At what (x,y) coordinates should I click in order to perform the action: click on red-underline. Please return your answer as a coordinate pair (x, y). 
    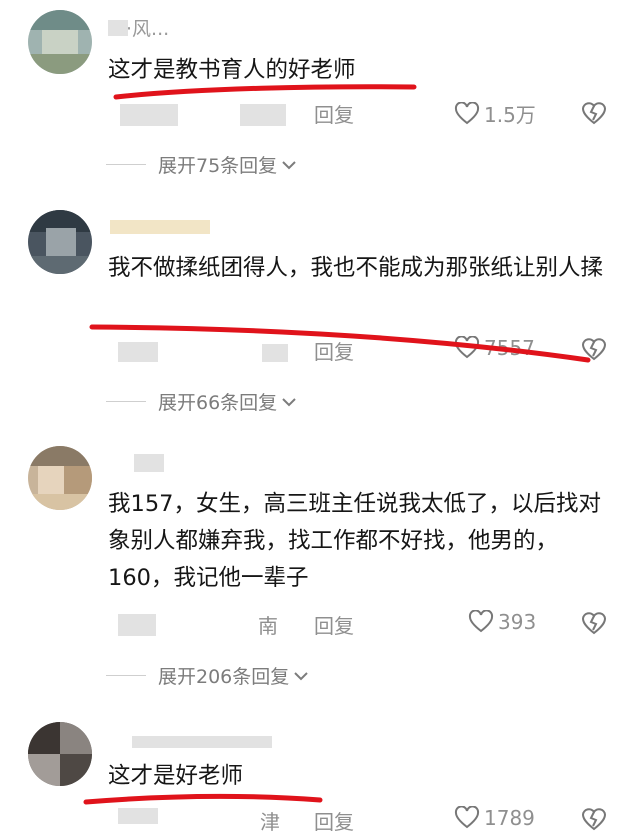
    Looking at the image, I should click on (203, 799).